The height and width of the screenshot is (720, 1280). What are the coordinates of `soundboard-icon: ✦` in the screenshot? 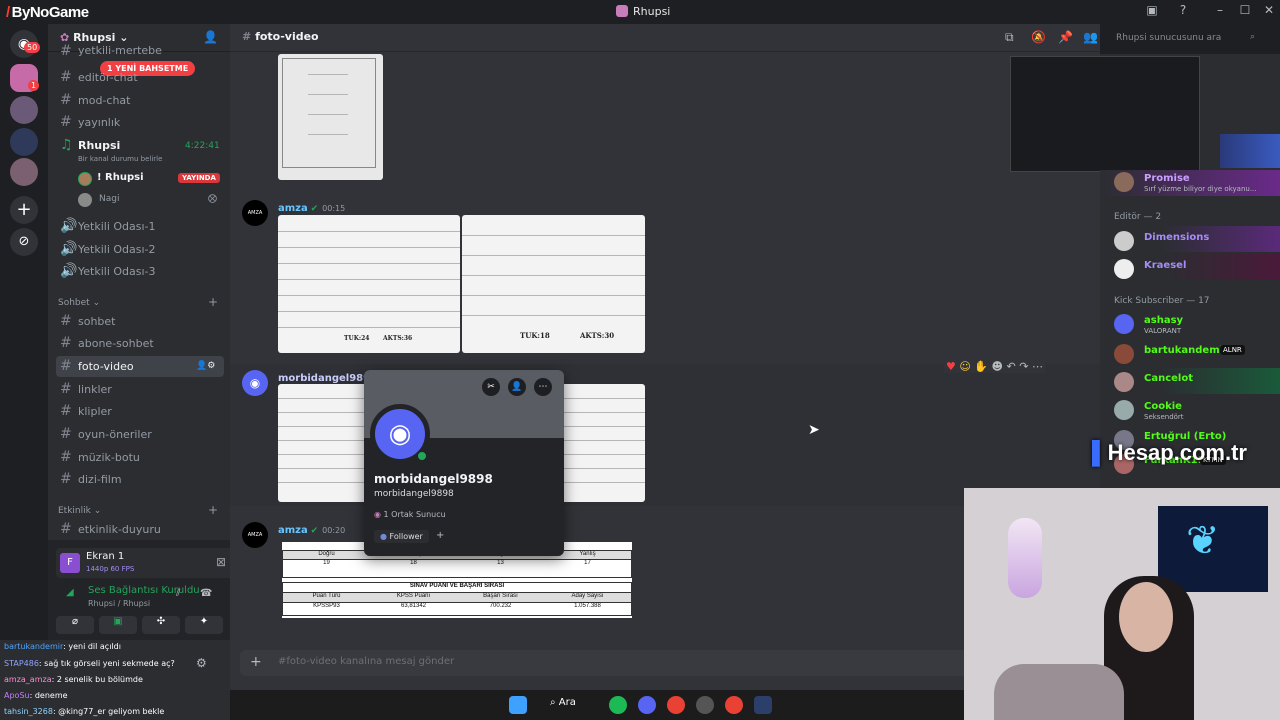 It's located at (204, 625).